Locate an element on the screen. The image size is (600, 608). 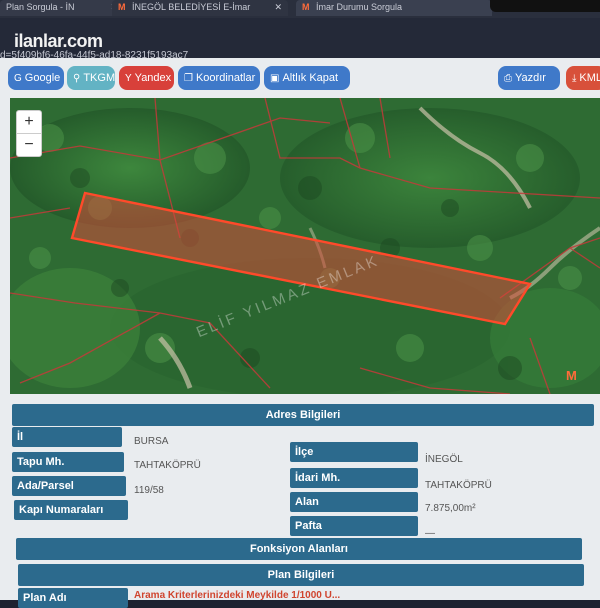
tapu-label: Tapu Mh. is located at coordinates (68, 462).